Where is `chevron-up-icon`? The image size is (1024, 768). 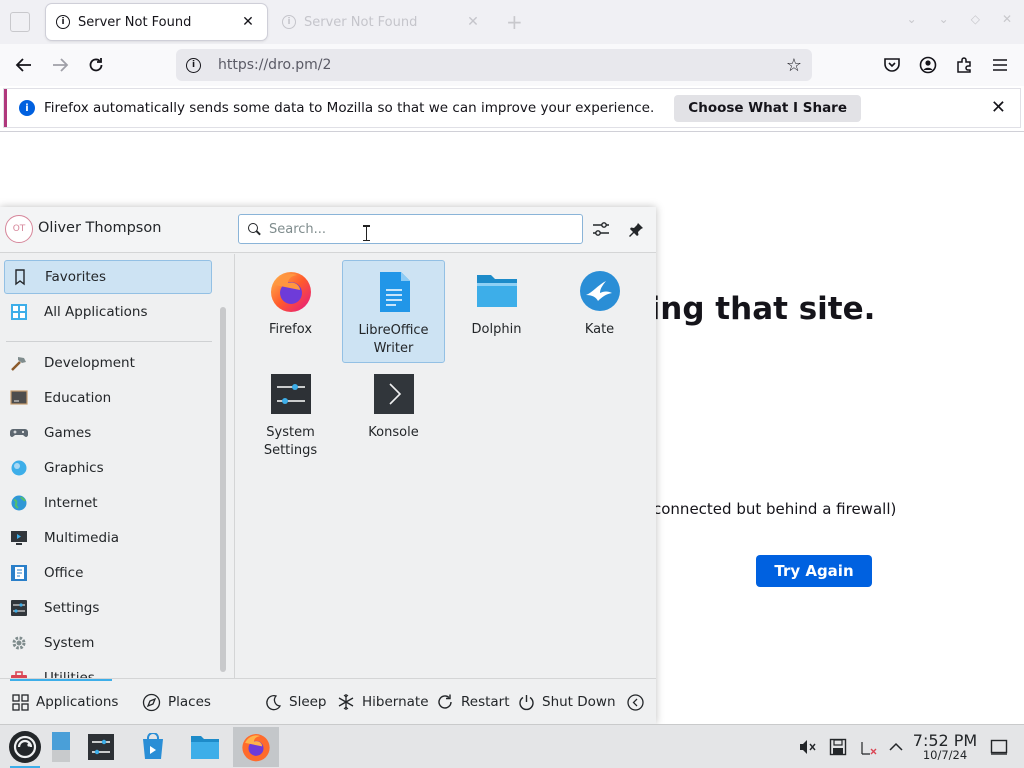
chevron-up-icon is located at coordinates (896, 747).